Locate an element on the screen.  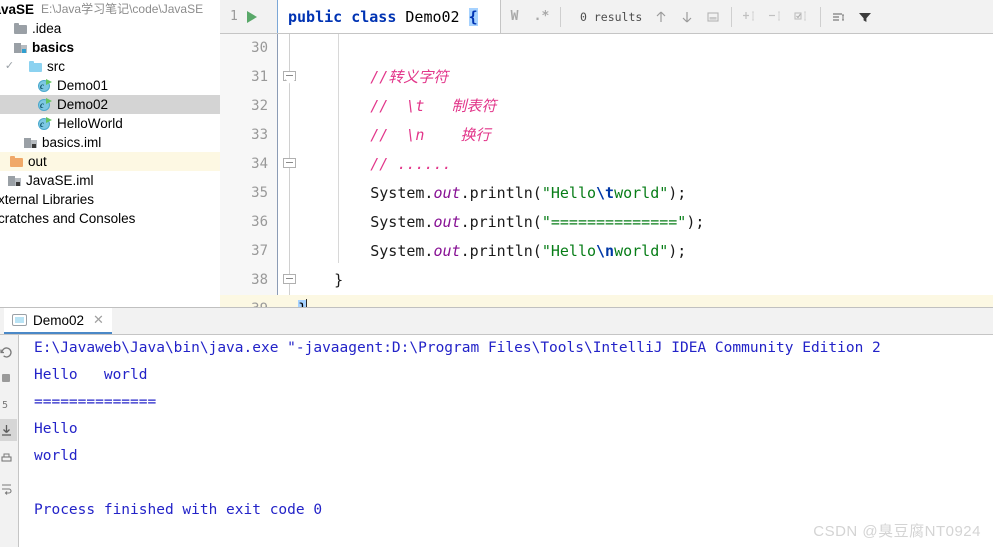
console-line: Hello is located at coordinates (56, 429).